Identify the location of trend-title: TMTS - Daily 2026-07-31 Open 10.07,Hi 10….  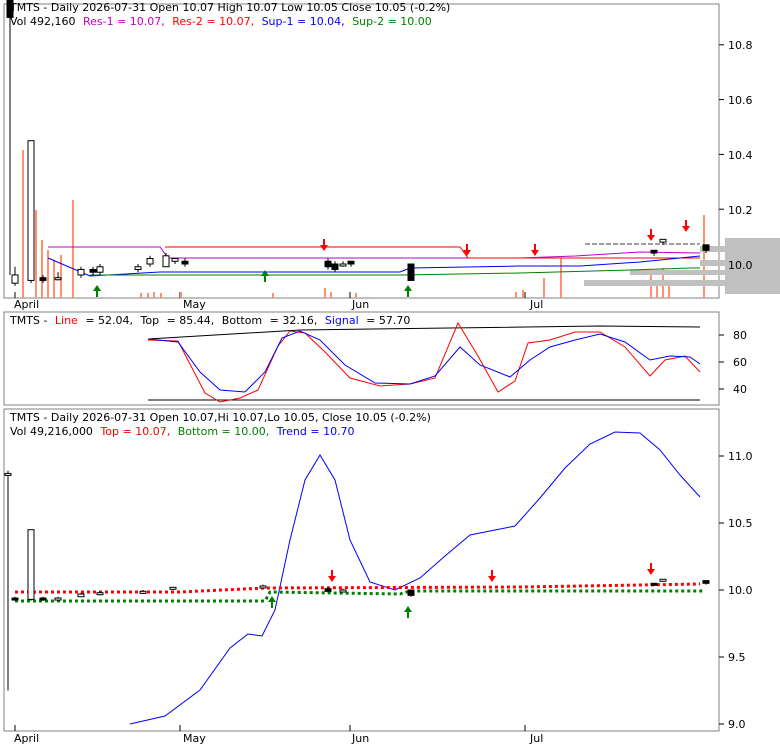
(220, 417).